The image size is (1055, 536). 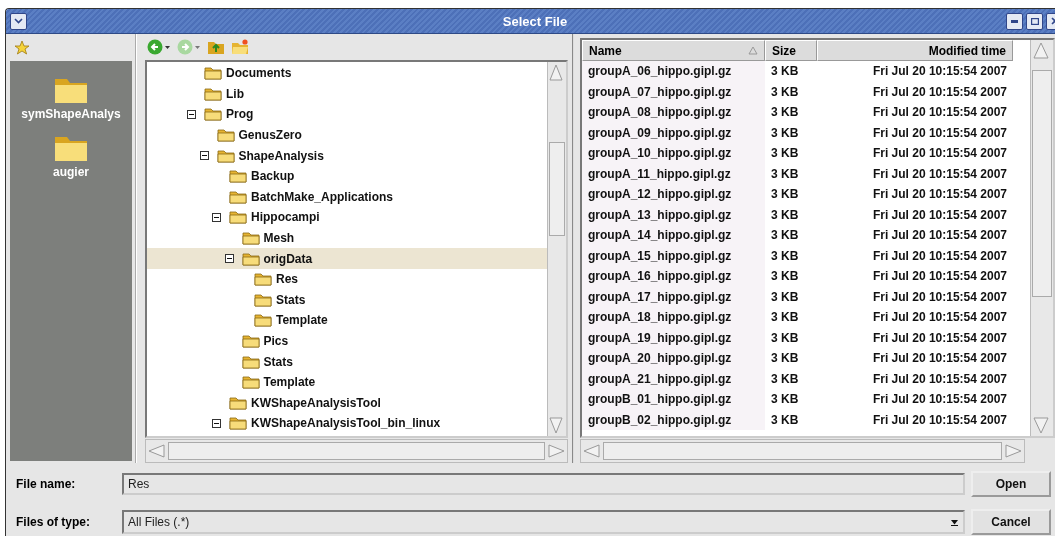 What do you see at coordinates (543, 521) in the screenshot?
I see `file-type-dropdown: All Files (.*)` at bounding box center [543, 521].